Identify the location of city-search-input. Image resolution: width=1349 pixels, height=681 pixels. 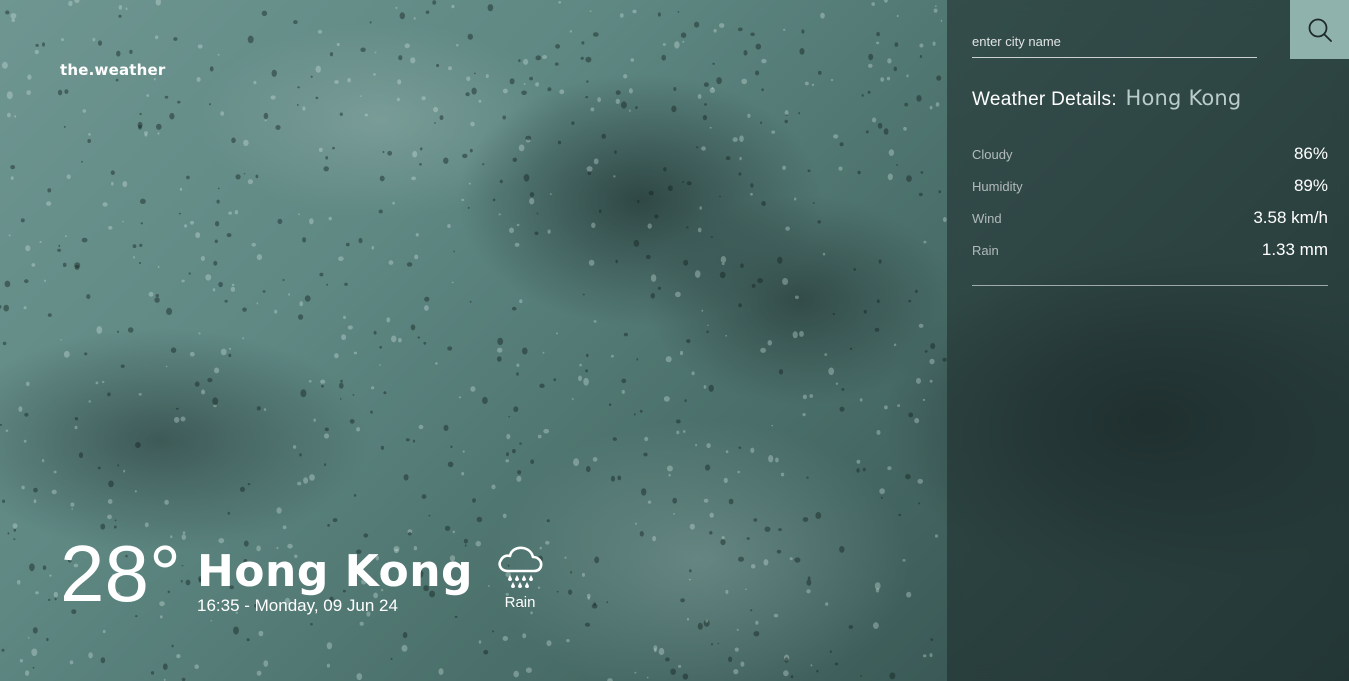
(1114, 42).